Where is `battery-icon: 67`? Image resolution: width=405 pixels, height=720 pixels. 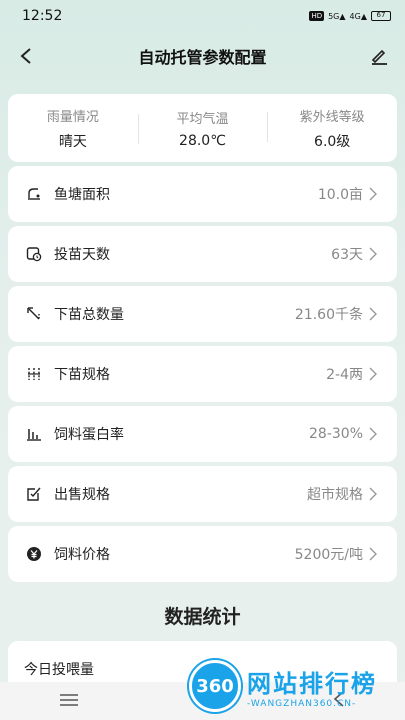 battery-icon: 67 is located at coordinates (381, 16).